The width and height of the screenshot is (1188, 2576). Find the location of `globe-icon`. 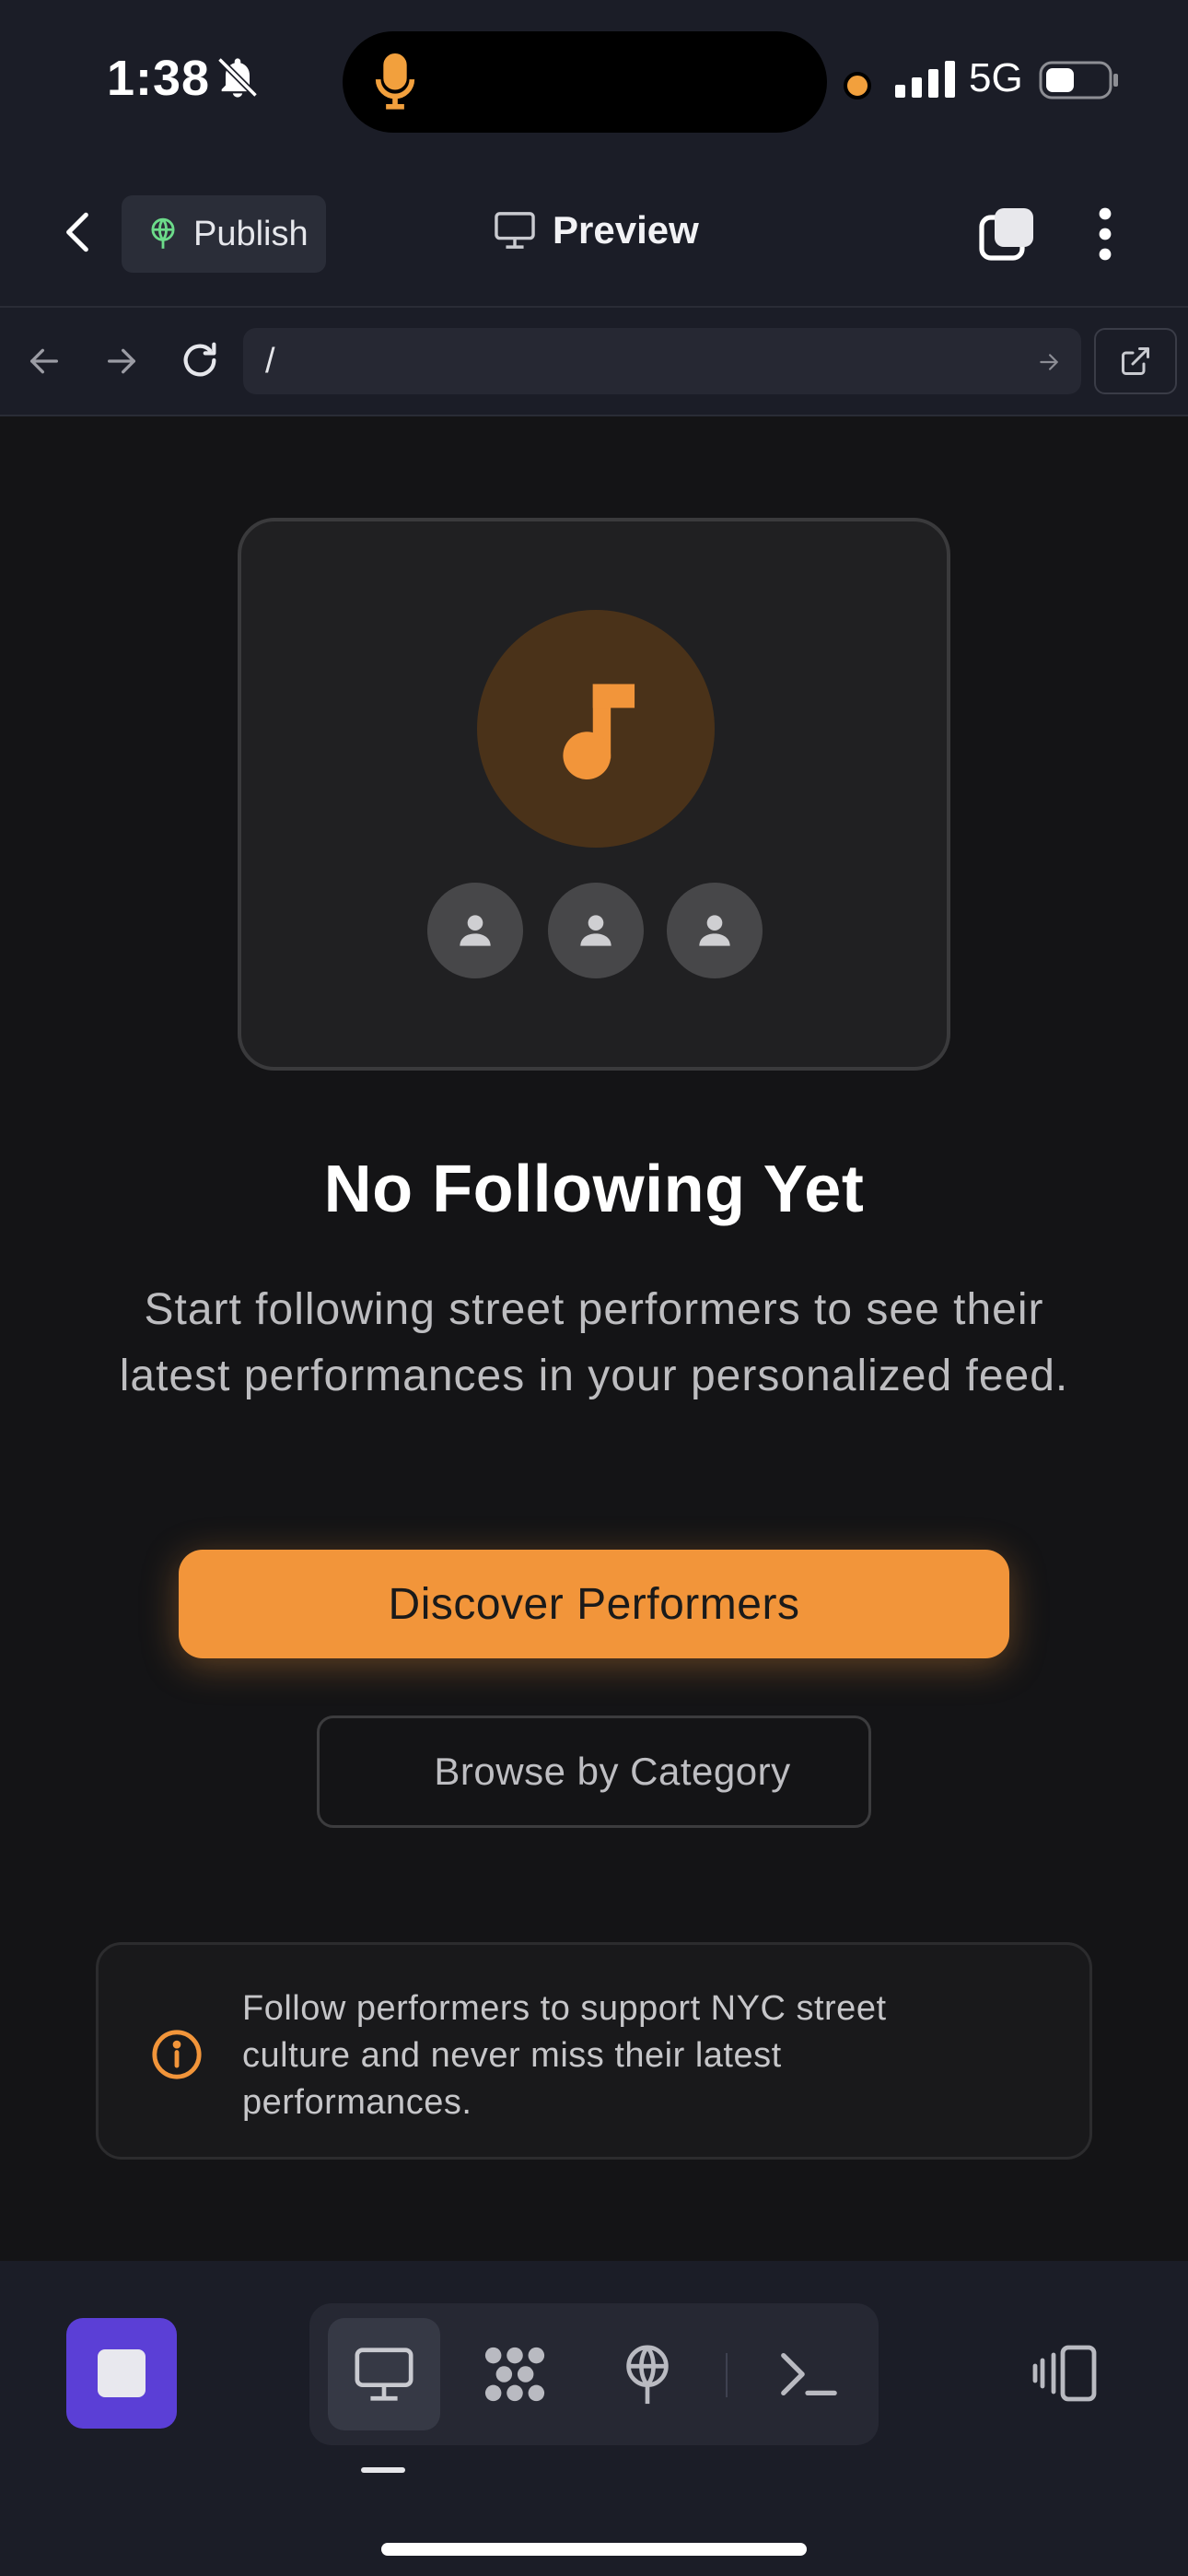

globe-icon is located at coordinates (163, 233).